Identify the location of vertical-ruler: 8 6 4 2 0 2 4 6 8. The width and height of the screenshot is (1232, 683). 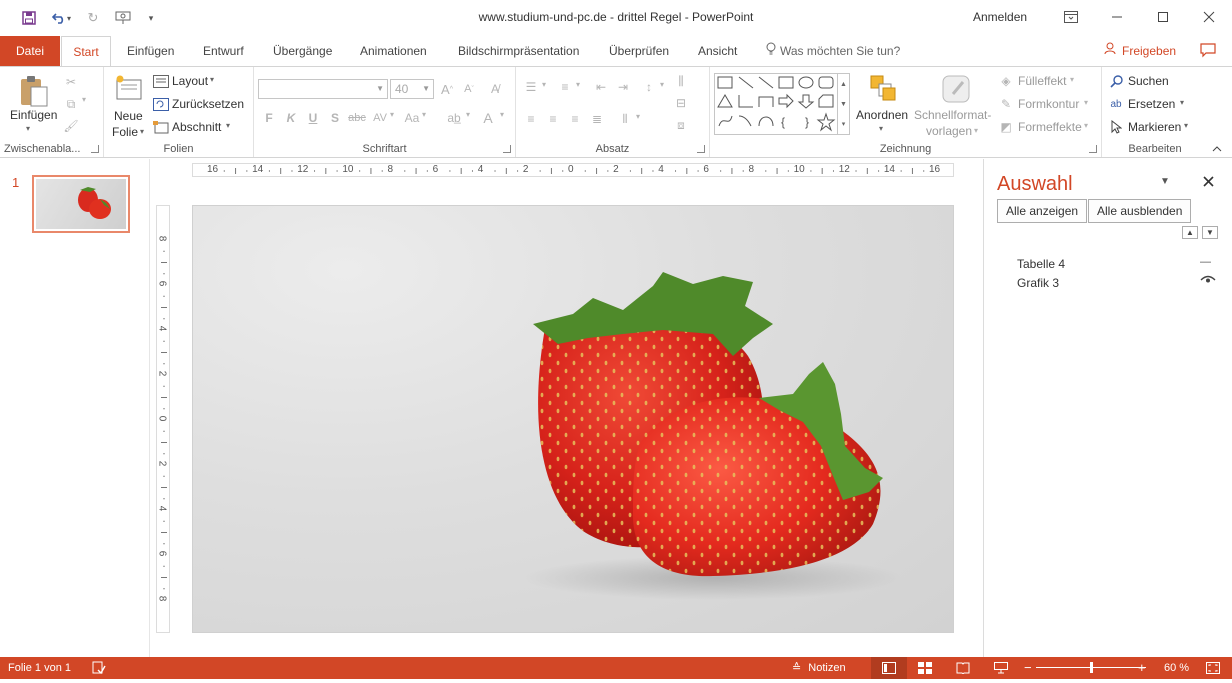
(163, 419).